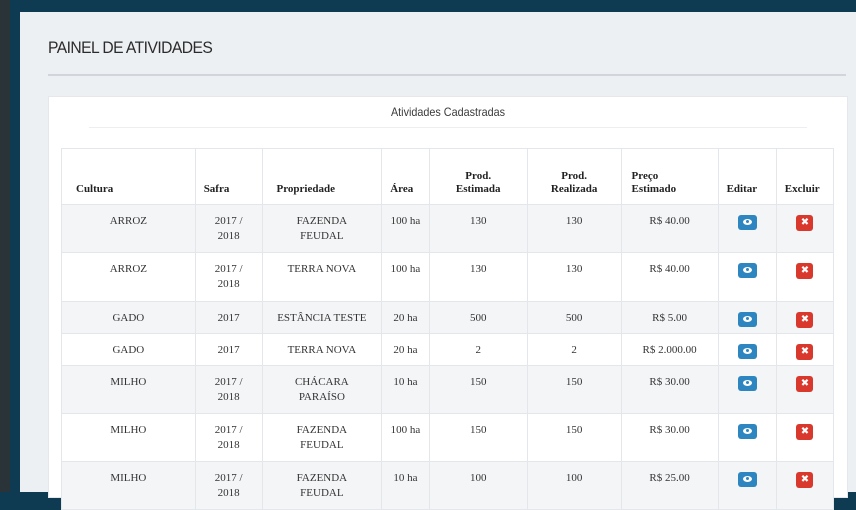 This screenshot has height=510, width=856. Describe the element at coordinates (322, 389) in the screenshot. I see `cell-propriedade: CHÁCARA PARAÍSO` at that location.